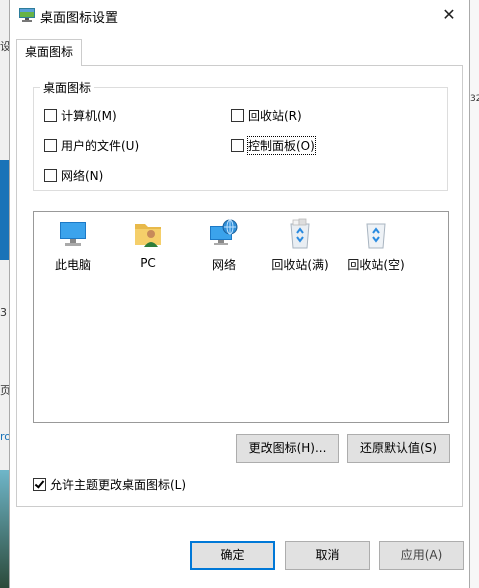 This screenshot has height=588, width=479. I want to click on close-icon: ✕, so click(449, 14).